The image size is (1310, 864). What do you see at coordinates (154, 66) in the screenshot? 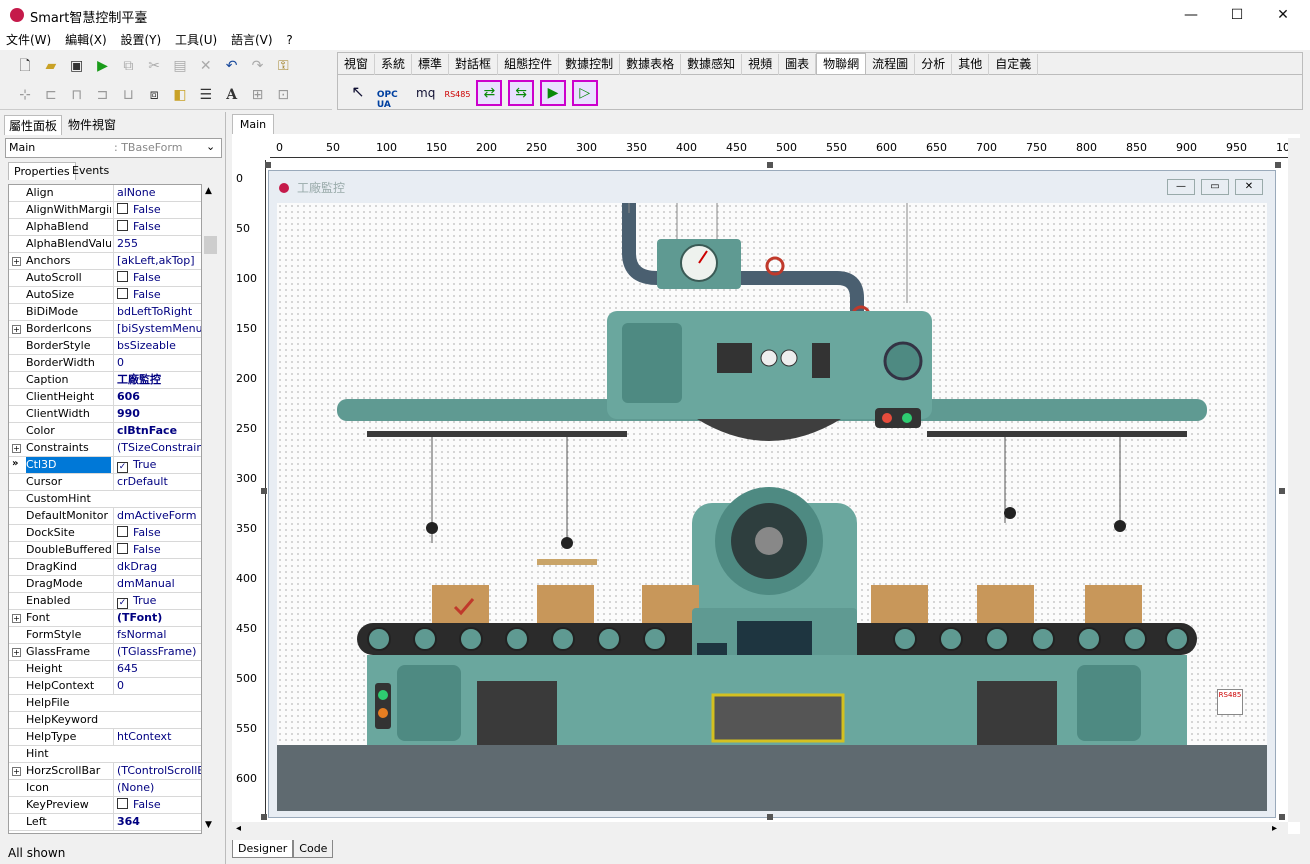
I see `cut-icon: ✂` at bounding box center [154, 66].